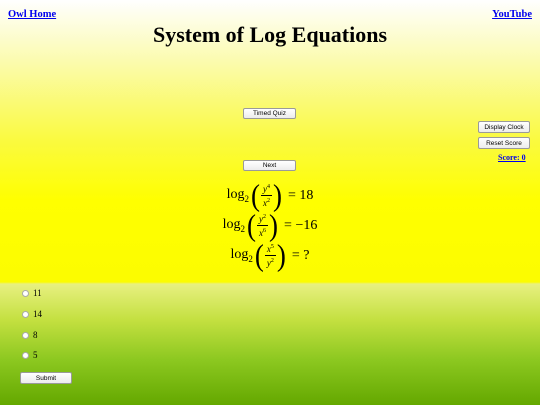 Image resolution: width=540 pixels, height=405 pixels. What do you see at coordinates (263, 225) in the screenshot?
I see `fraction: y2 x6` at bounding box center [263, 225].